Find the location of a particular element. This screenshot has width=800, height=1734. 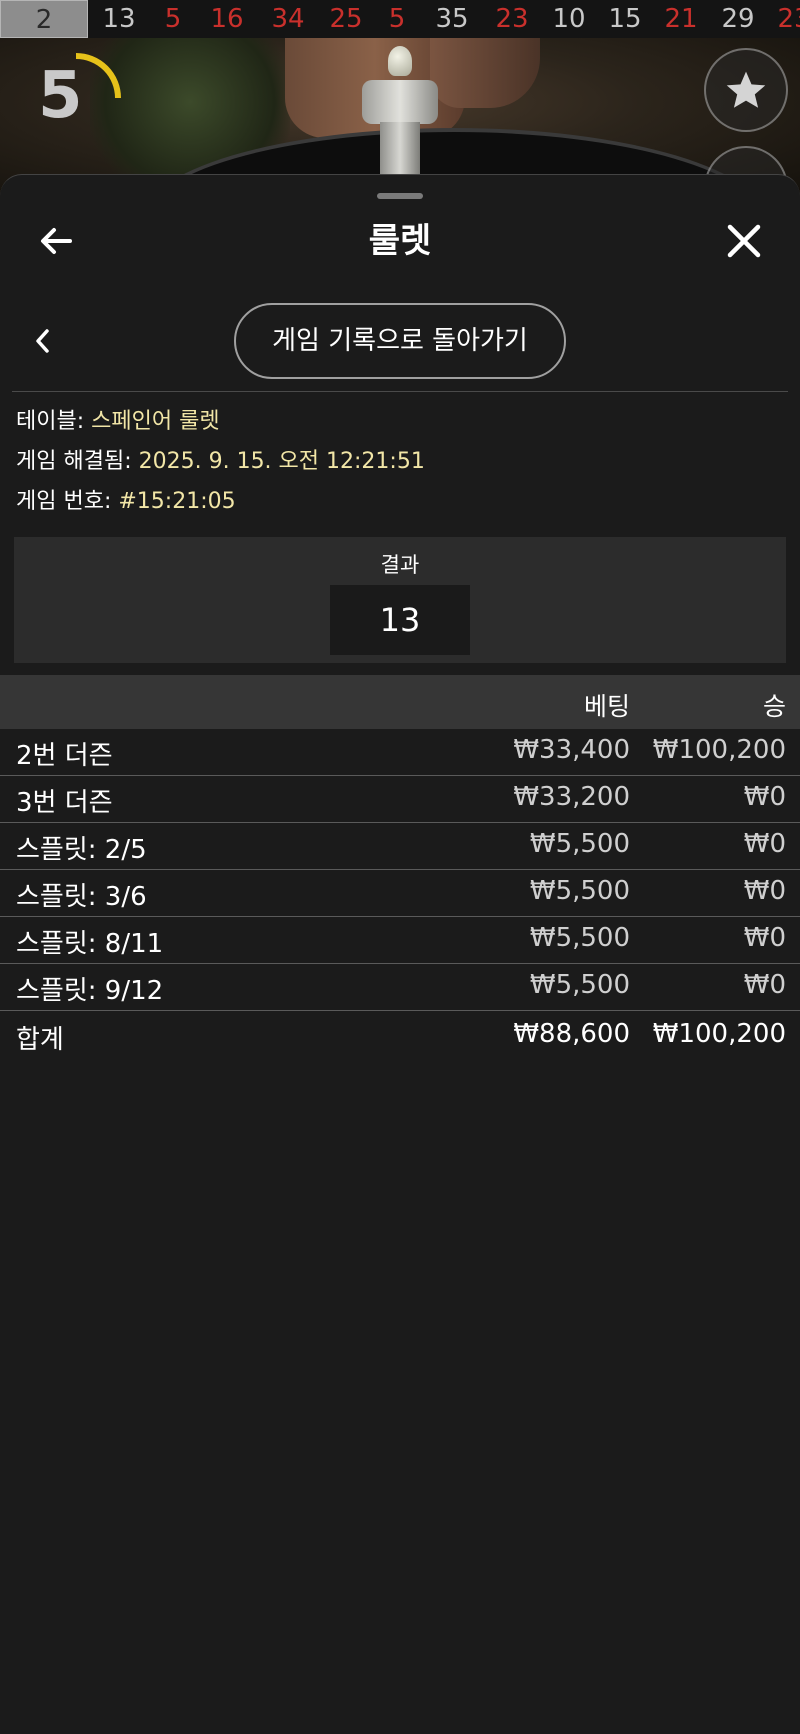

close-icon is located at coordinates (744, 241).